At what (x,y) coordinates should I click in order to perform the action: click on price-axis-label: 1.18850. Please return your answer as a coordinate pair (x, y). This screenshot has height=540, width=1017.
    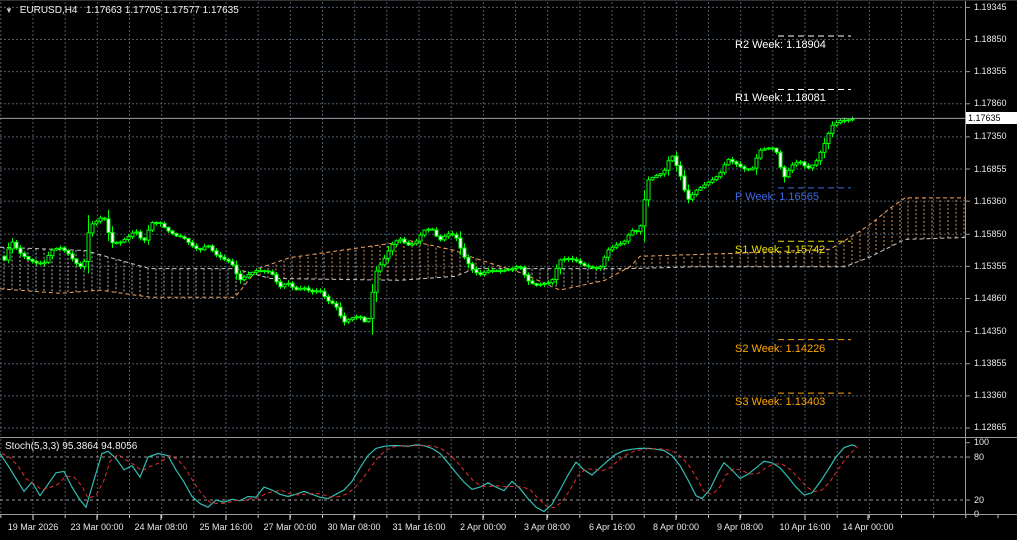
    Looking at the image, I should click on (990, 39).